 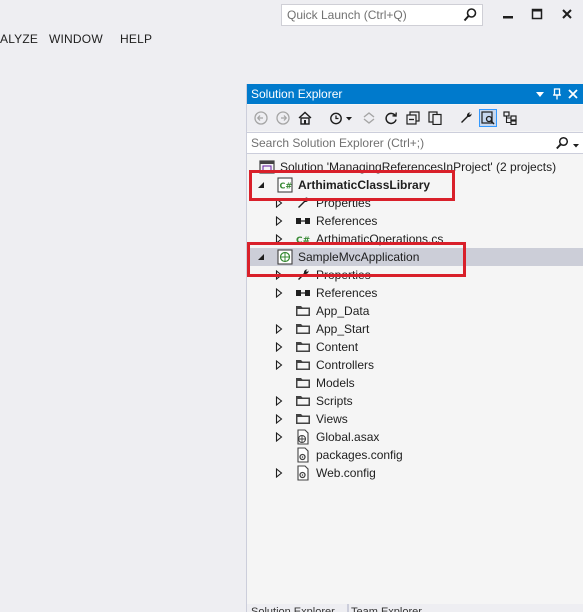 What do you see at coordinates (415, 455) in the screenshot?
I see `tree-item-packages-config: packages.config` at bounding box center [415, 455].